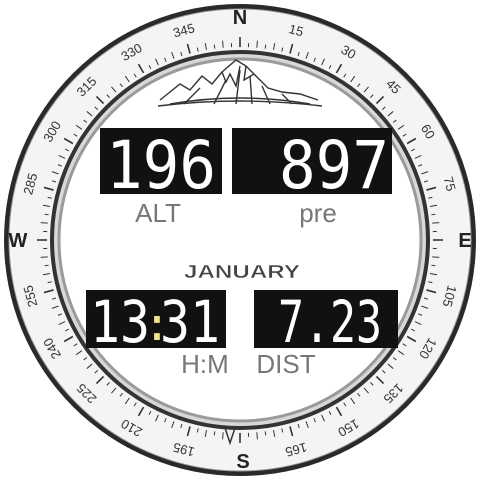 The height and width of the screenshot is (480, 480). I want to click on time-label: H:M, so click(205, 364).